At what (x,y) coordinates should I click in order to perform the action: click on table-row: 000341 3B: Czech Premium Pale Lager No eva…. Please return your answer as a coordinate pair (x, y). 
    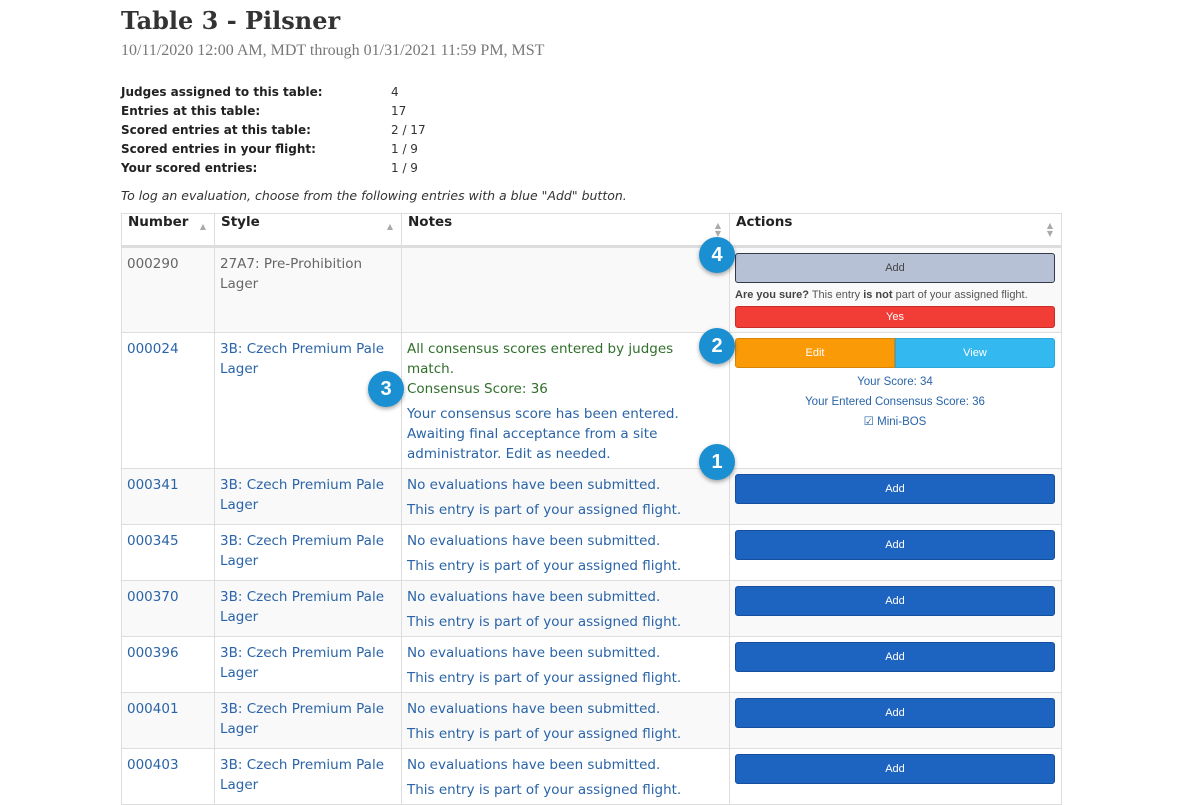
    Looking at the image, I should click on (591, 496).